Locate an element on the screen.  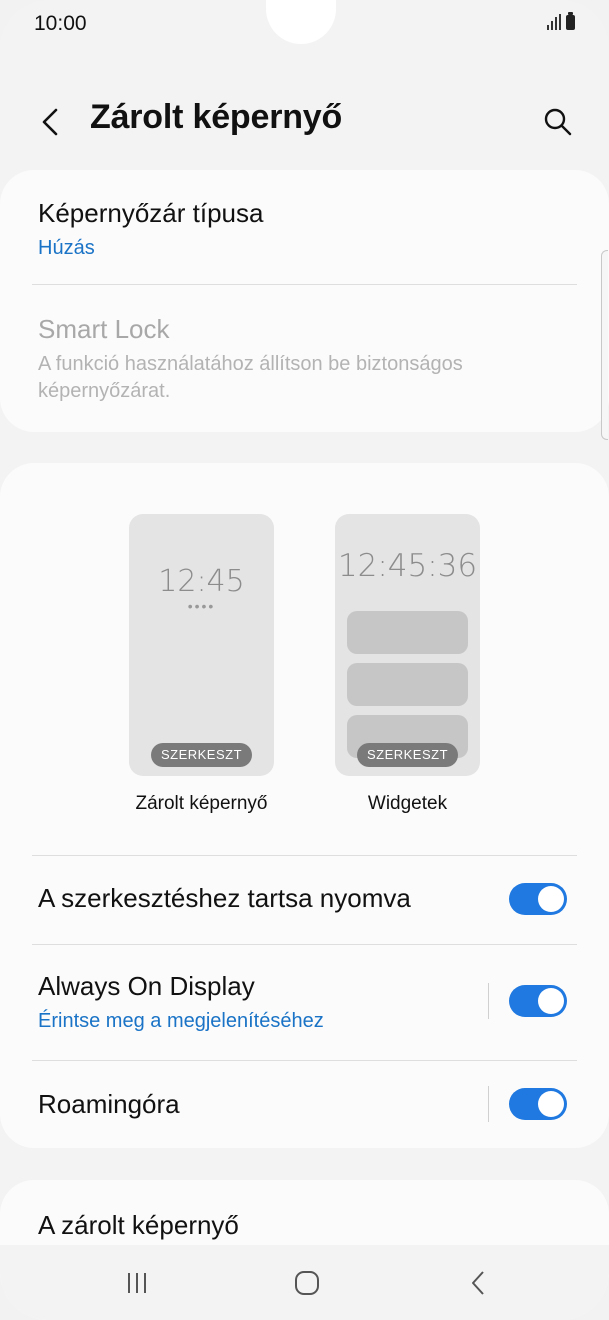
hold-to-edit-title: A szerkesztéshez tartsa nyomva is located at coordinates (224, 898).